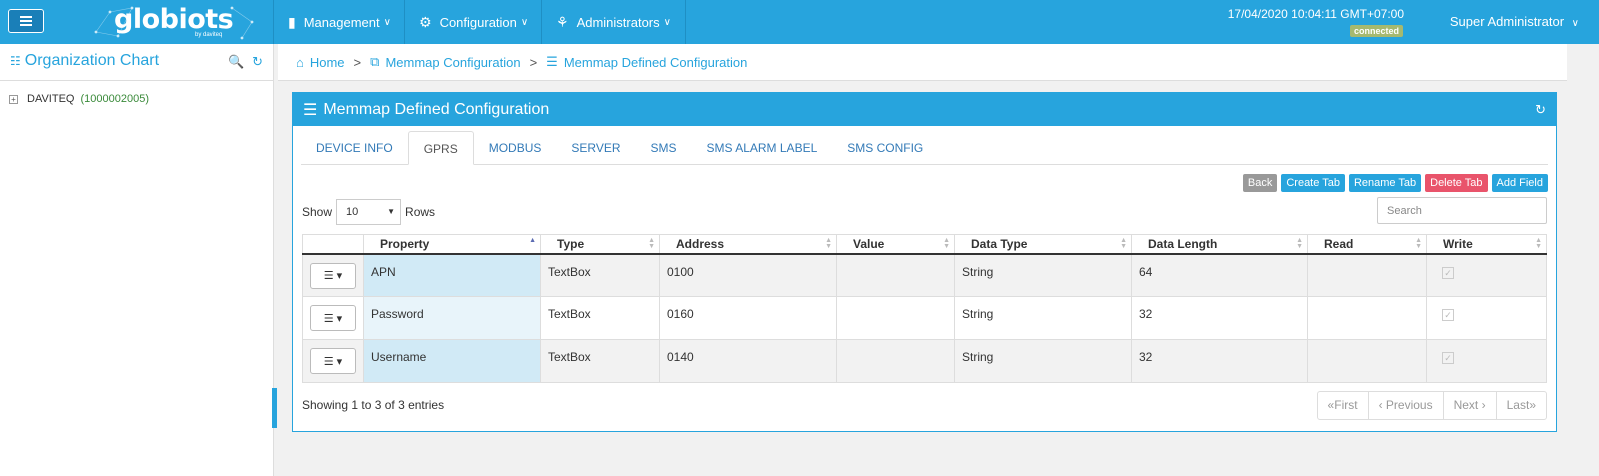  I want to click on last-page-label: Last, so click(1518, 405).